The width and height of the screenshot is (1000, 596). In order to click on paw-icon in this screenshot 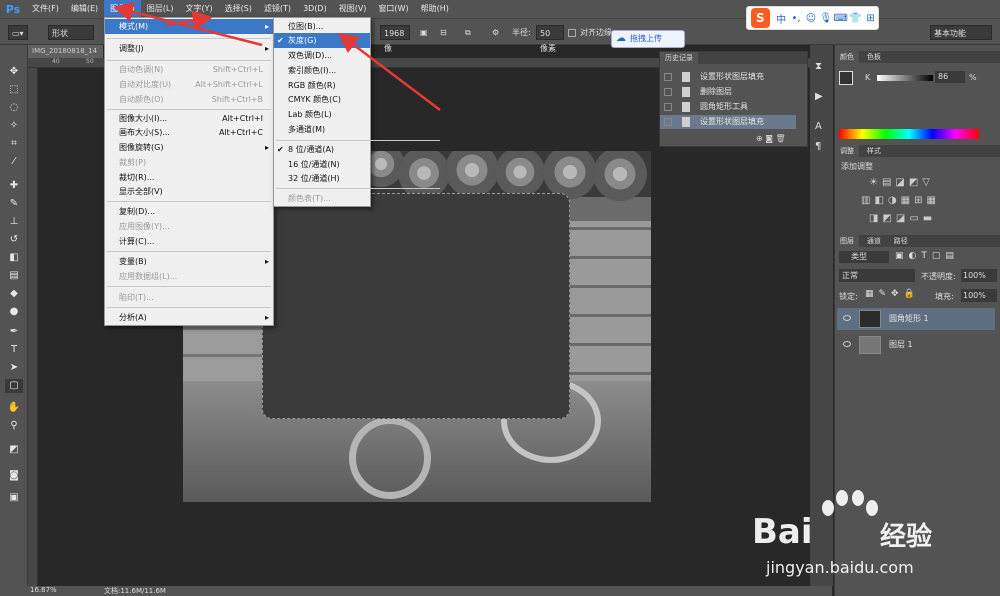, I will do `click(852, 510)`.